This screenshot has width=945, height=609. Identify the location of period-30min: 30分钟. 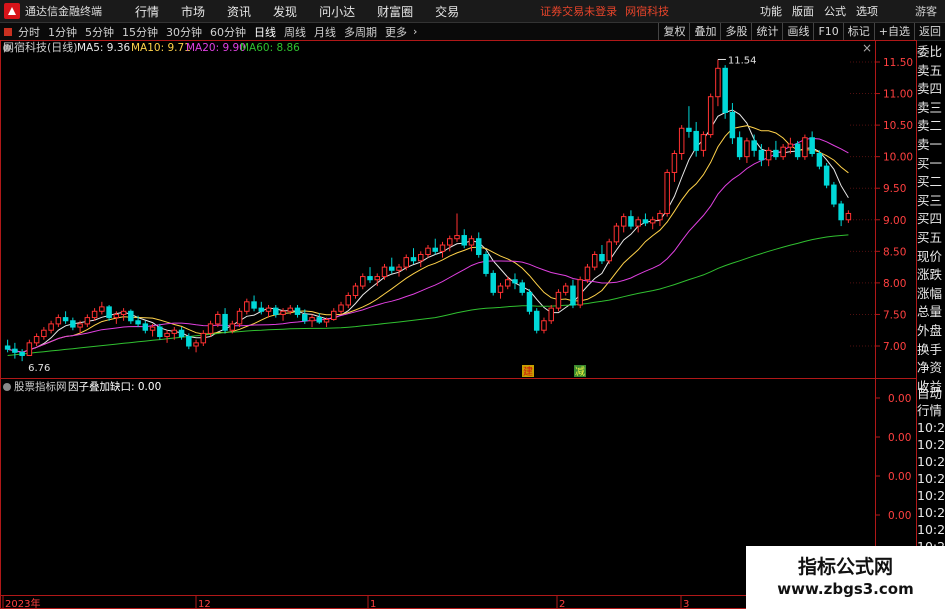
(184, 32).